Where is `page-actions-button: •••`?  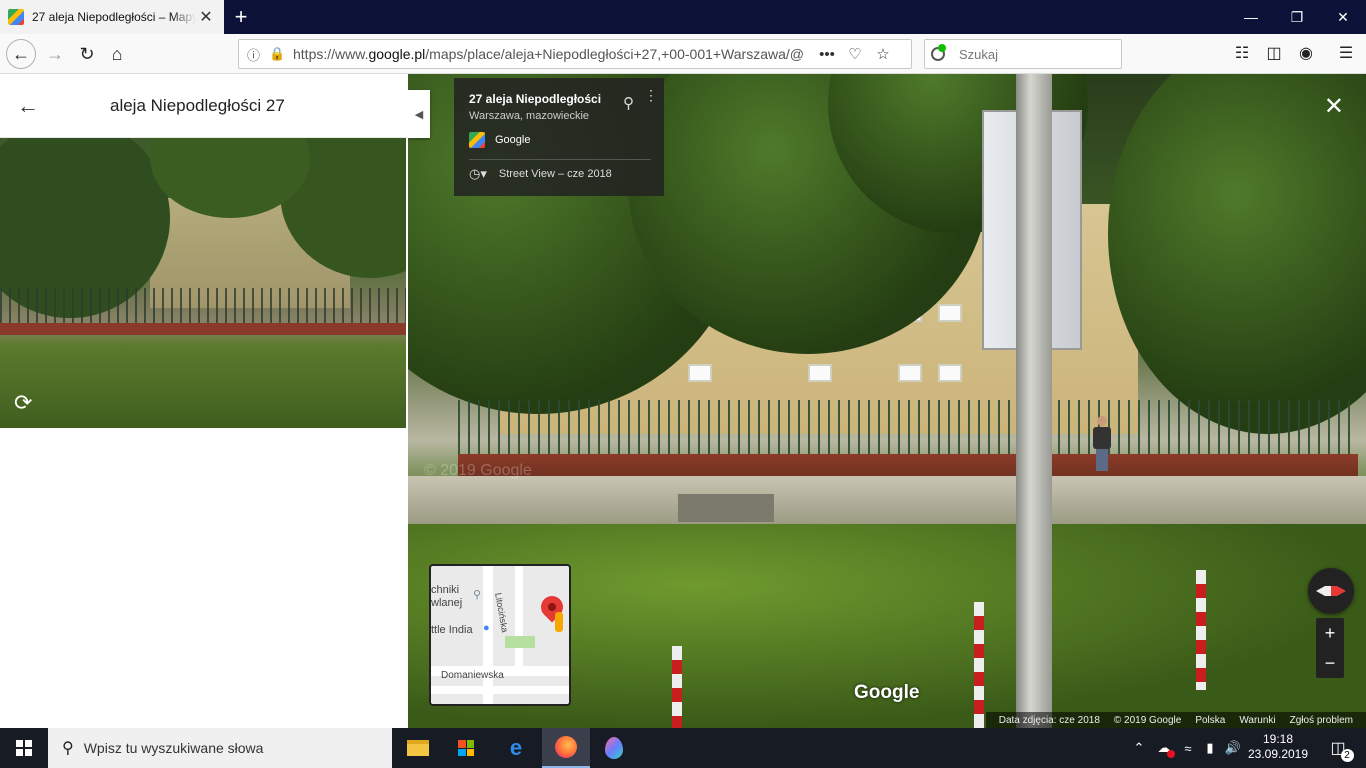 page-actions-button: ••• is located at coordinates (827, 54).